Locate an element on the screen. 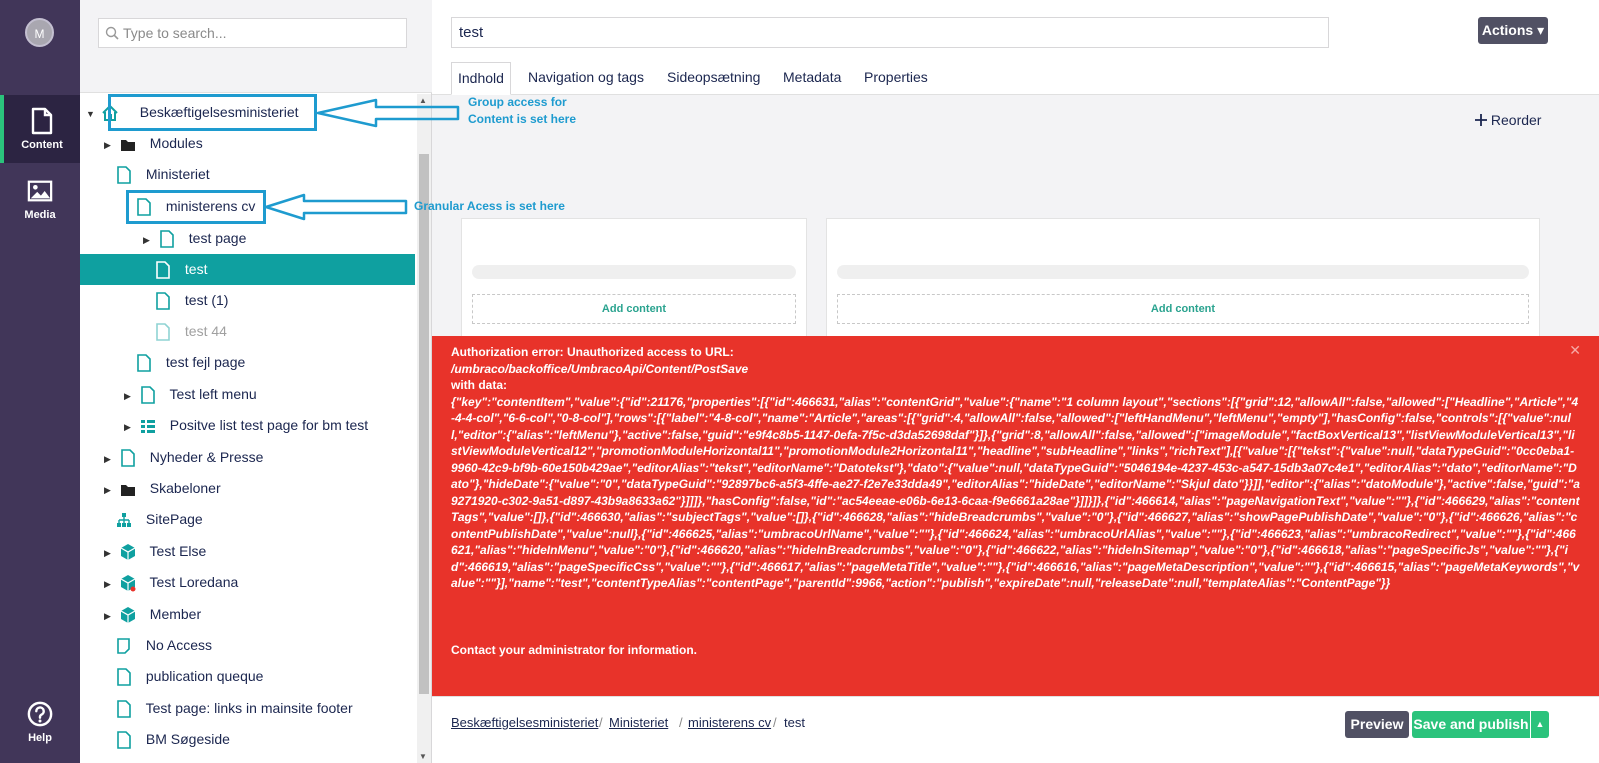  tree-scrollbar: ▲ ▼ is located at coordinates (424, 428).